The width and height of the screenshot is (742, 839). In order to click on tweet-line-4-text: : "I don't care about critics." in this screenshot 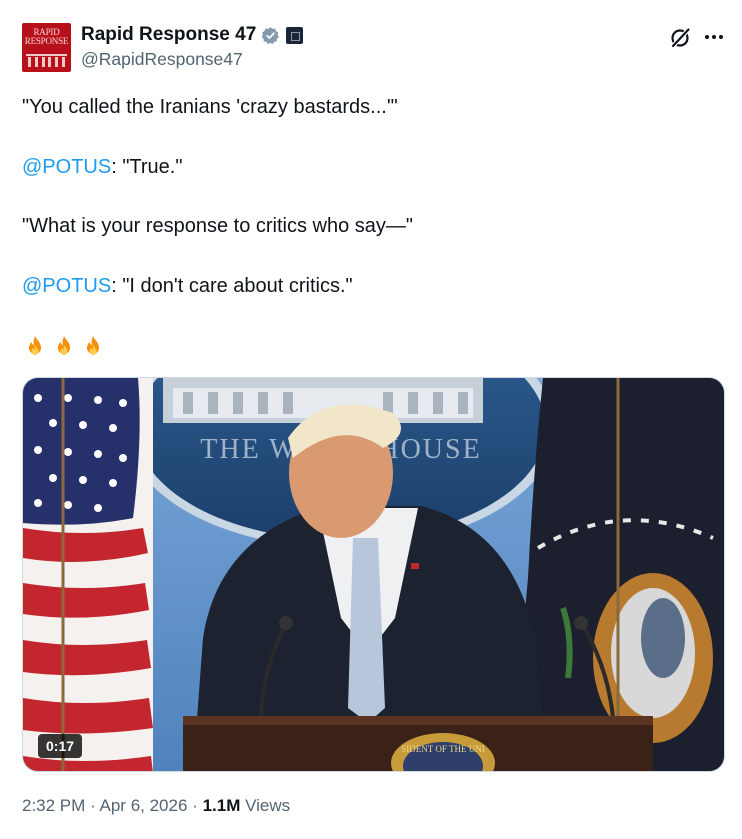, I will do `click(232, 286)`.